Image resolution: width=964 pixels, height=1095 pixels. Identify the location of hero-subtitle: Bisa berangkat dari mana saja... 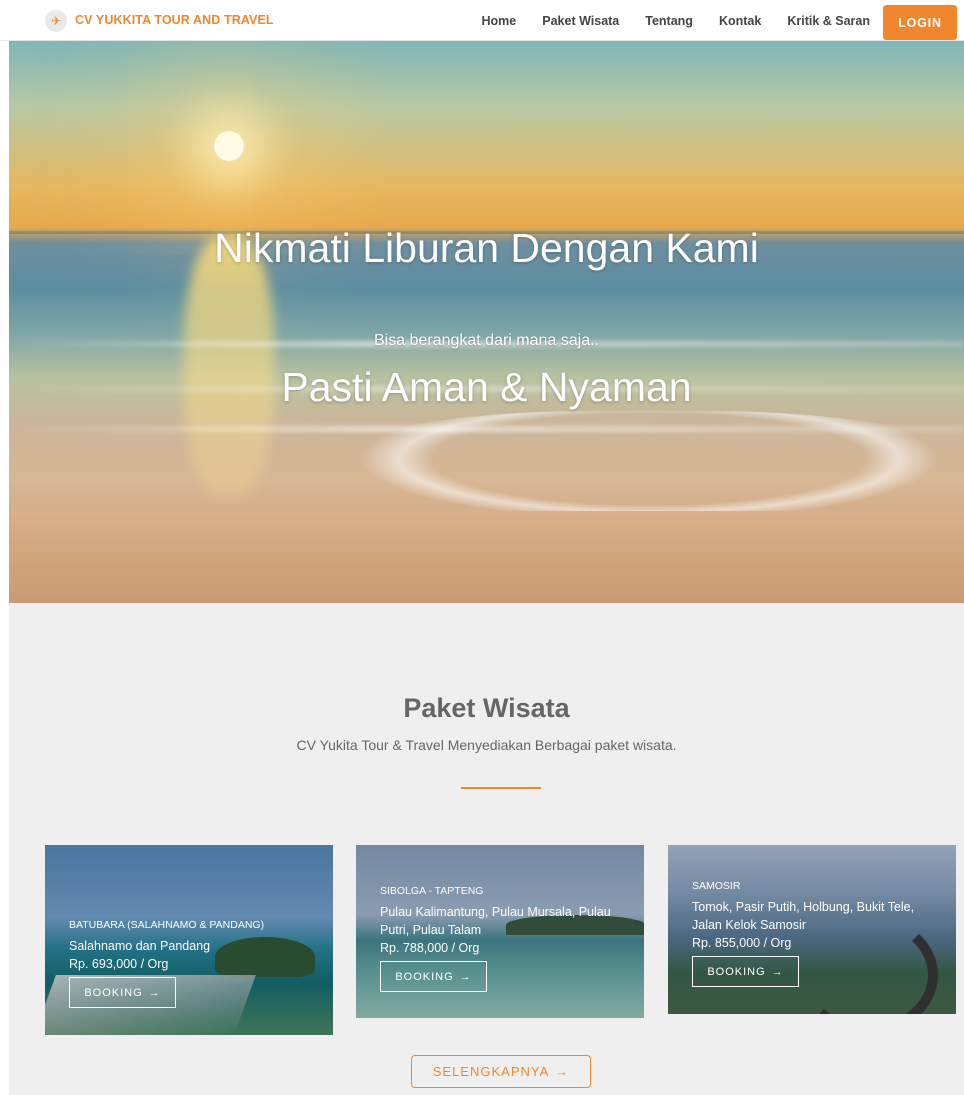
(486, 340).